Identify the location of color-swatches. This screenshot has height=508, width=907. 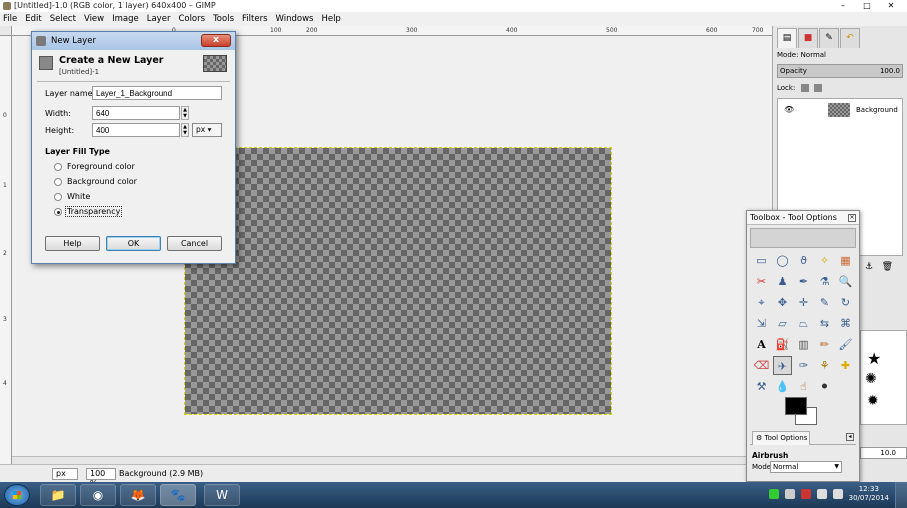
(805, 413).